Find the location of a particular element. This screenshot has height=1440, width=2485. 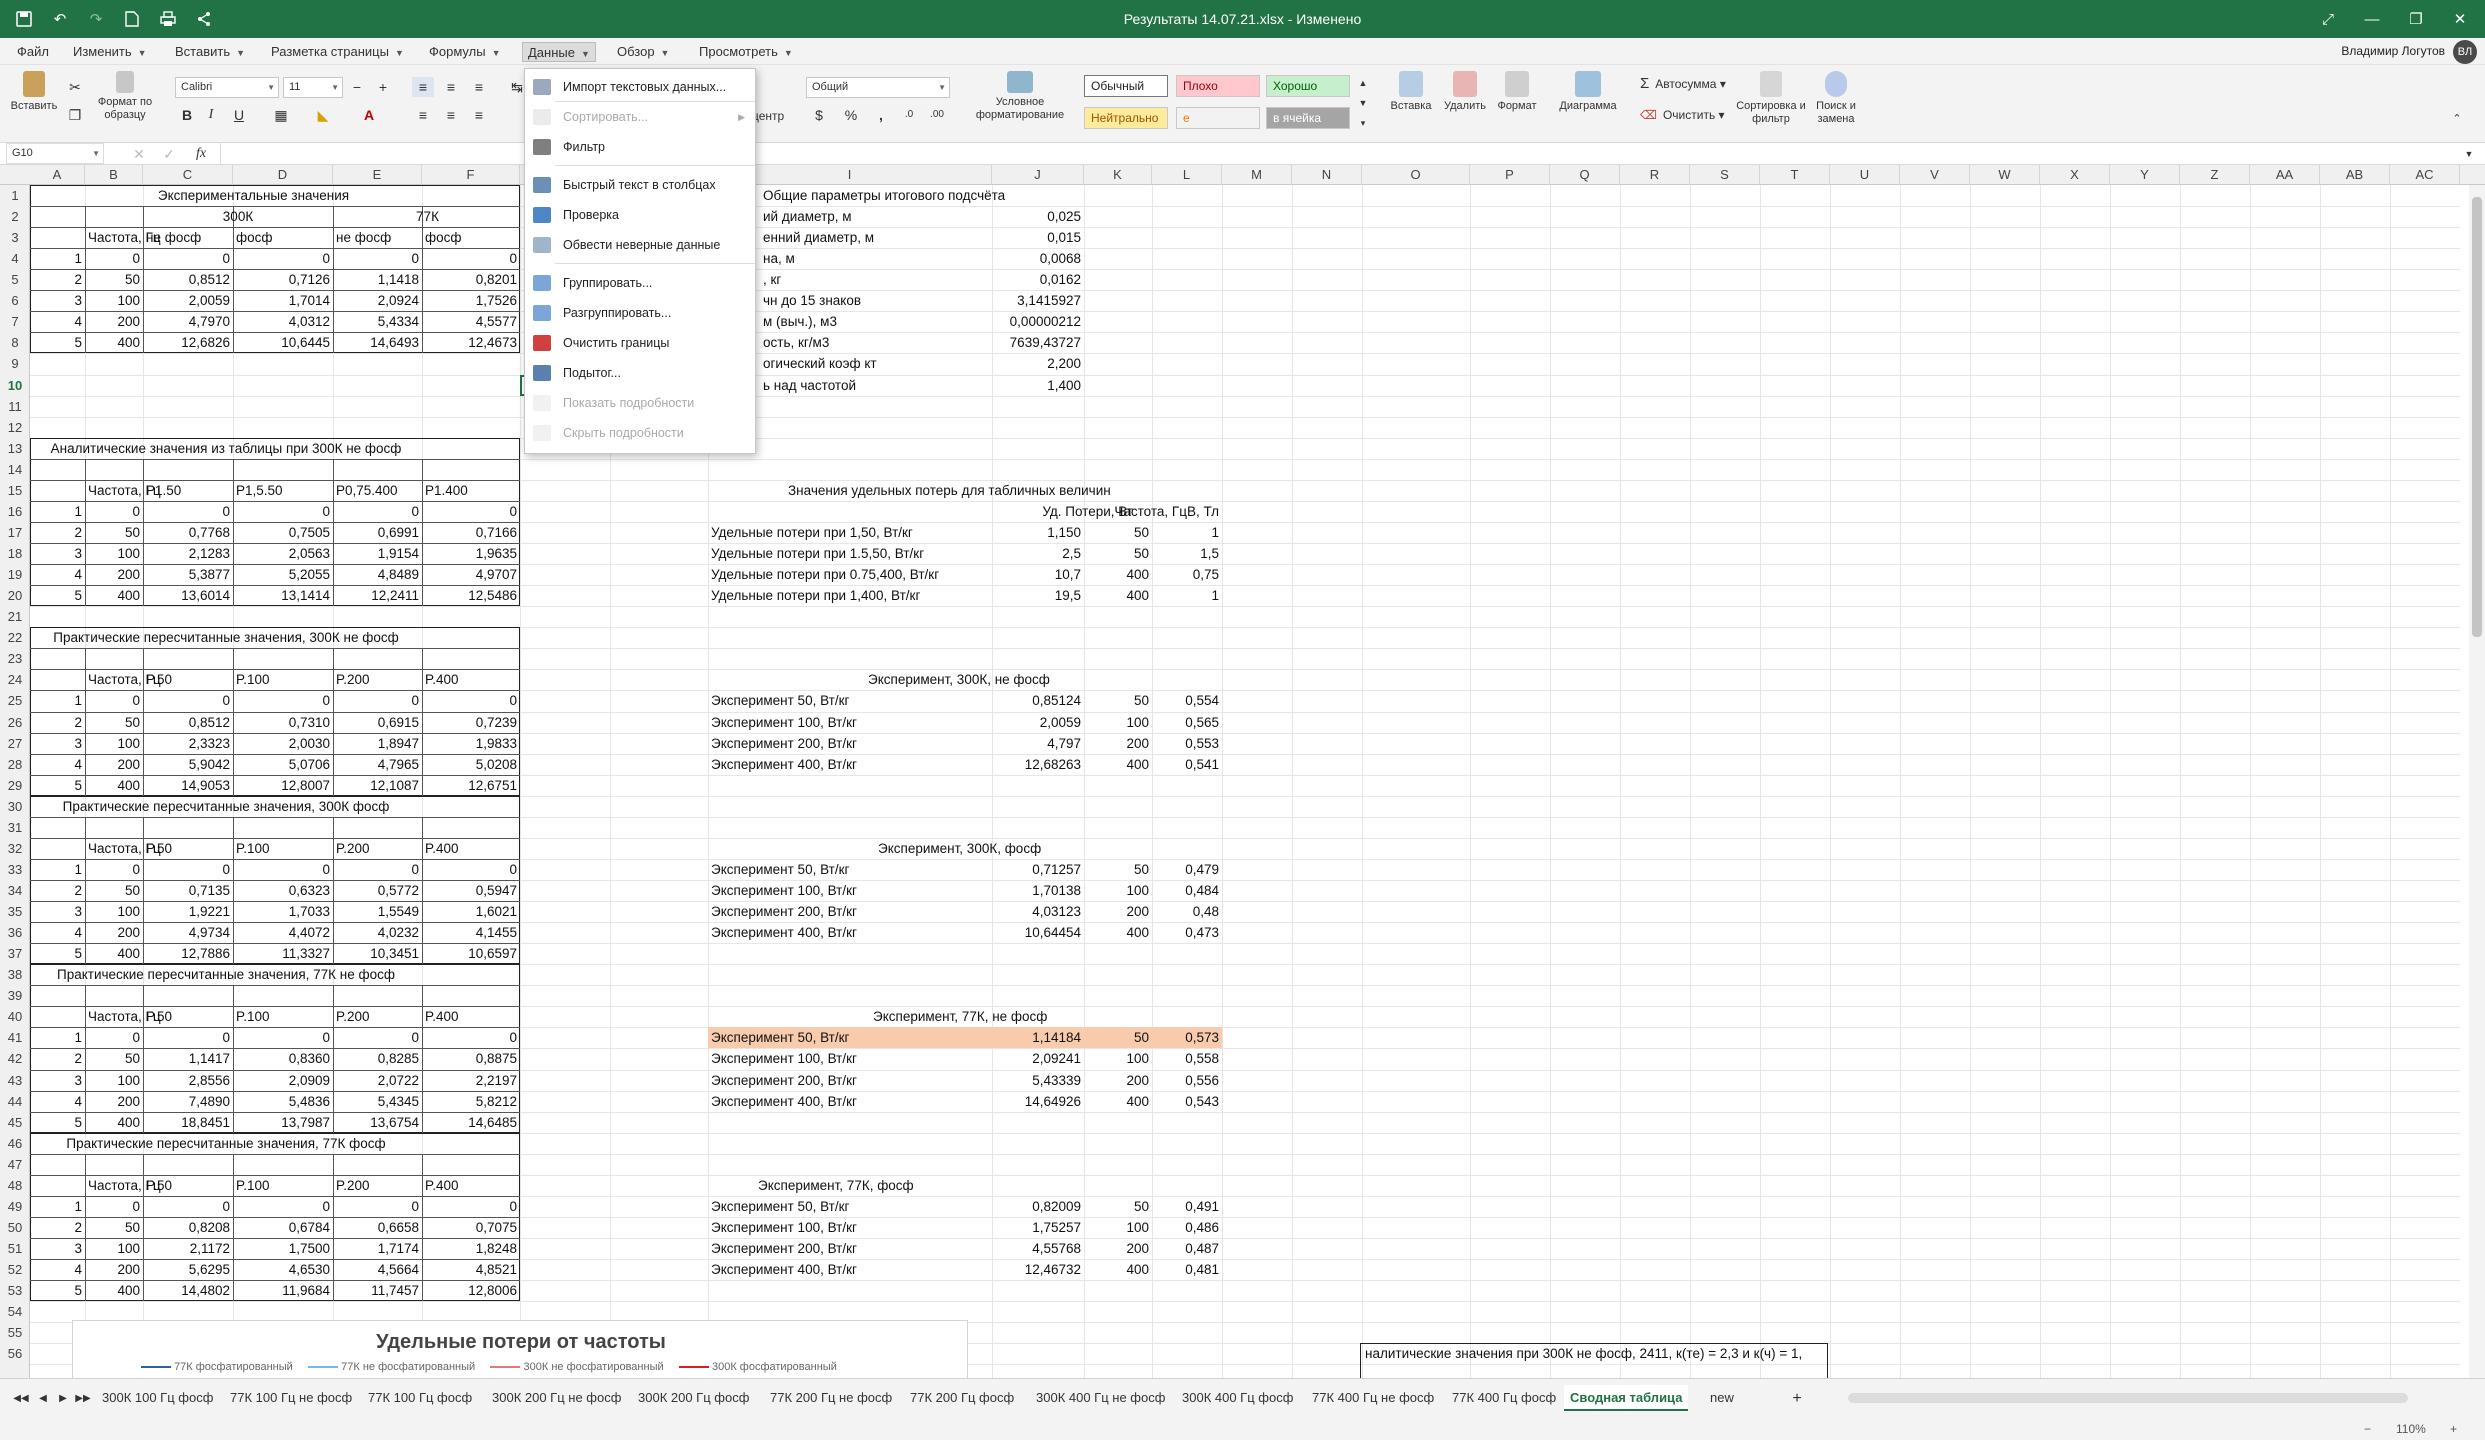

row-header: 46 is located at coordinates (15, 1143).